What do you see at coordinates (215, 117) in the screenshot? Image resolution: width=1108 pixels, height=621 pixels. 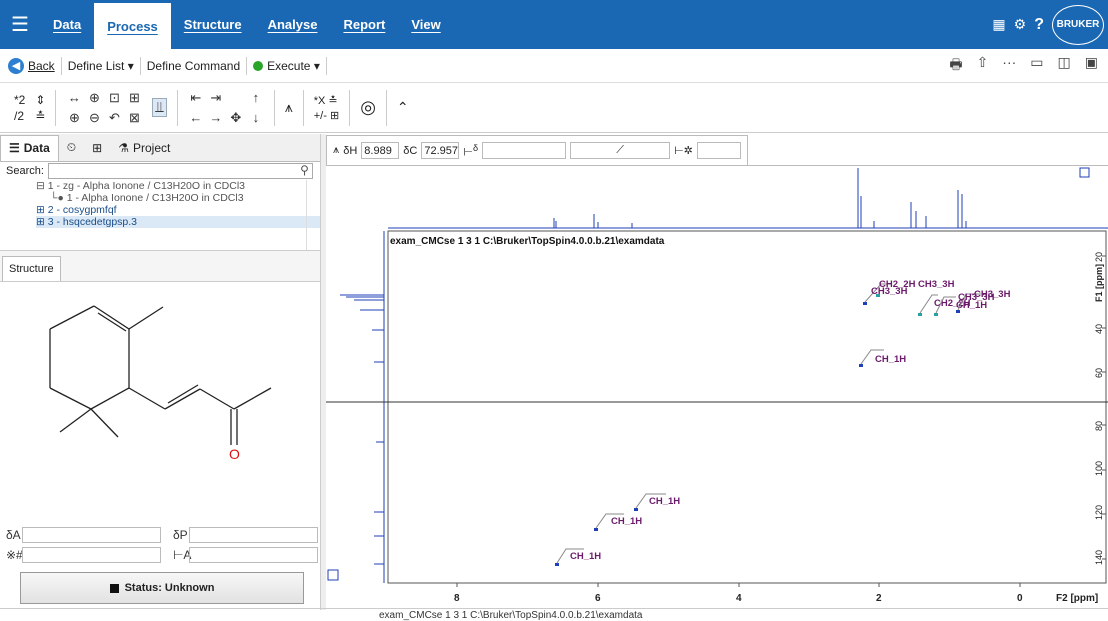 I see `shift-right-icon: →` at bounding box center [215, 117].